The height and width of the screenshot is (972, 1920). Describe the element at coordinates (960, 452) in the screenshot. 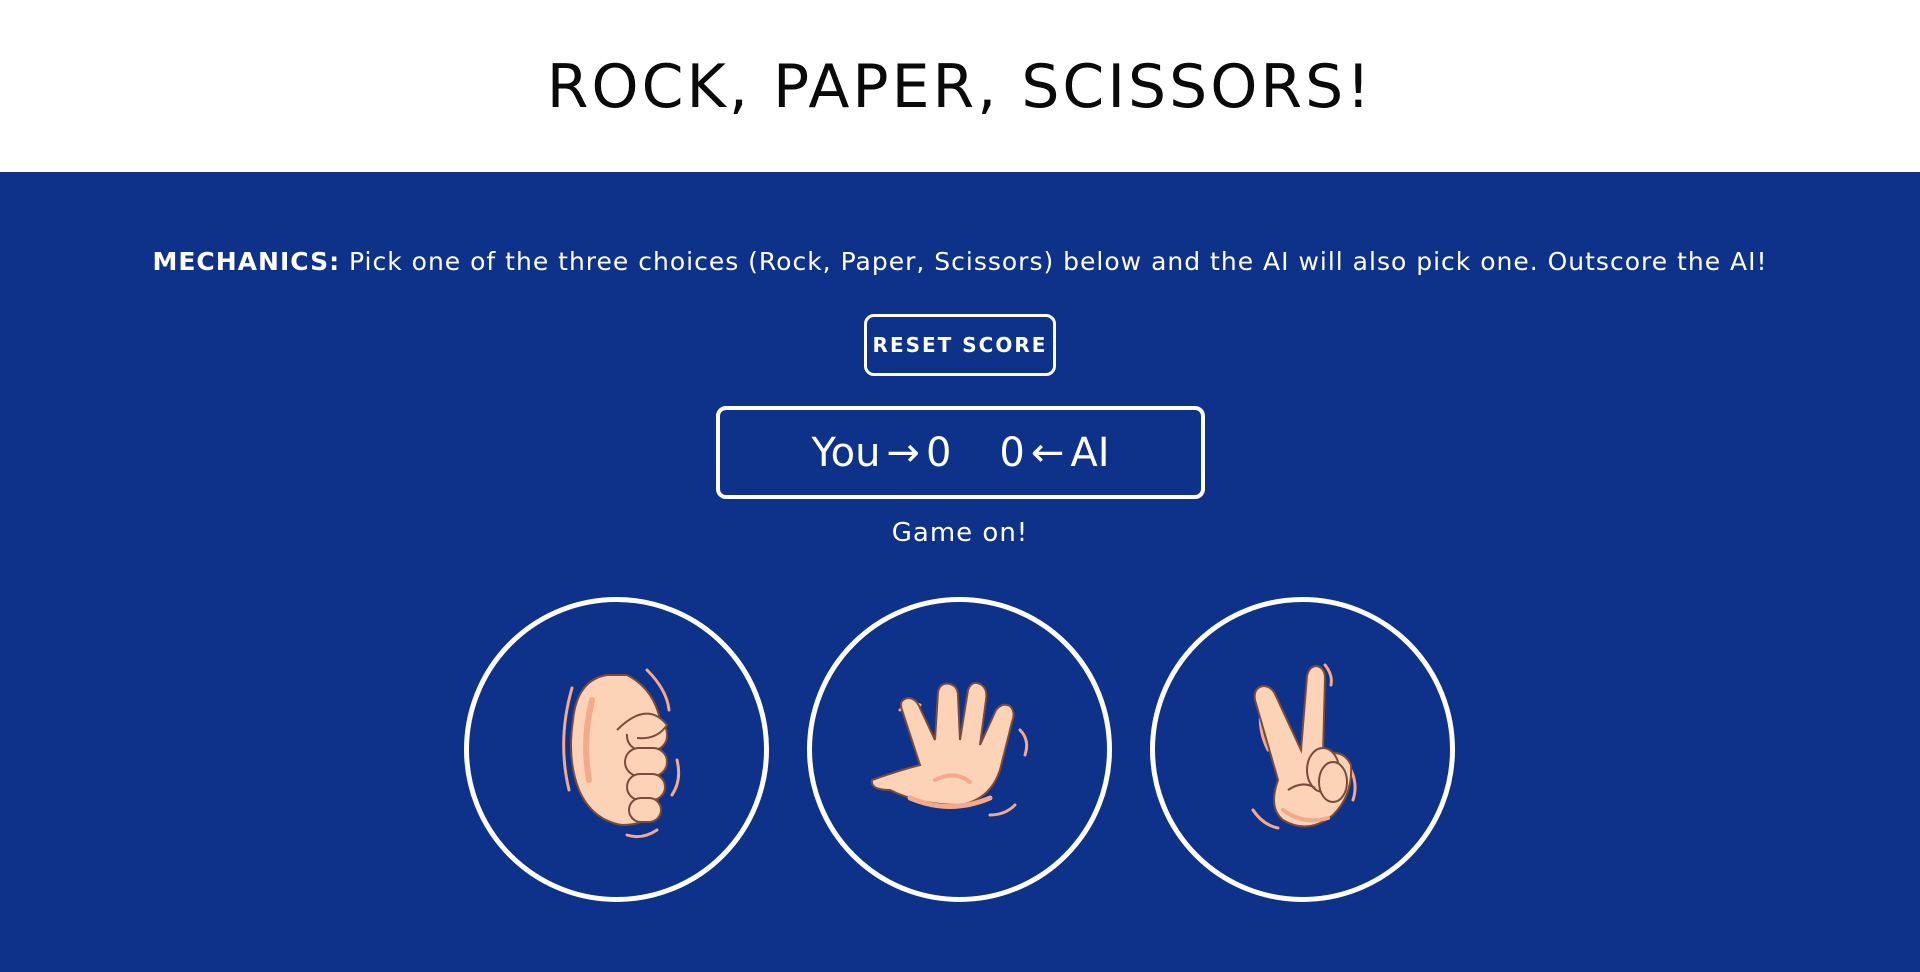

I see `scoreboard: You → 0 0 ← AI` at that location.